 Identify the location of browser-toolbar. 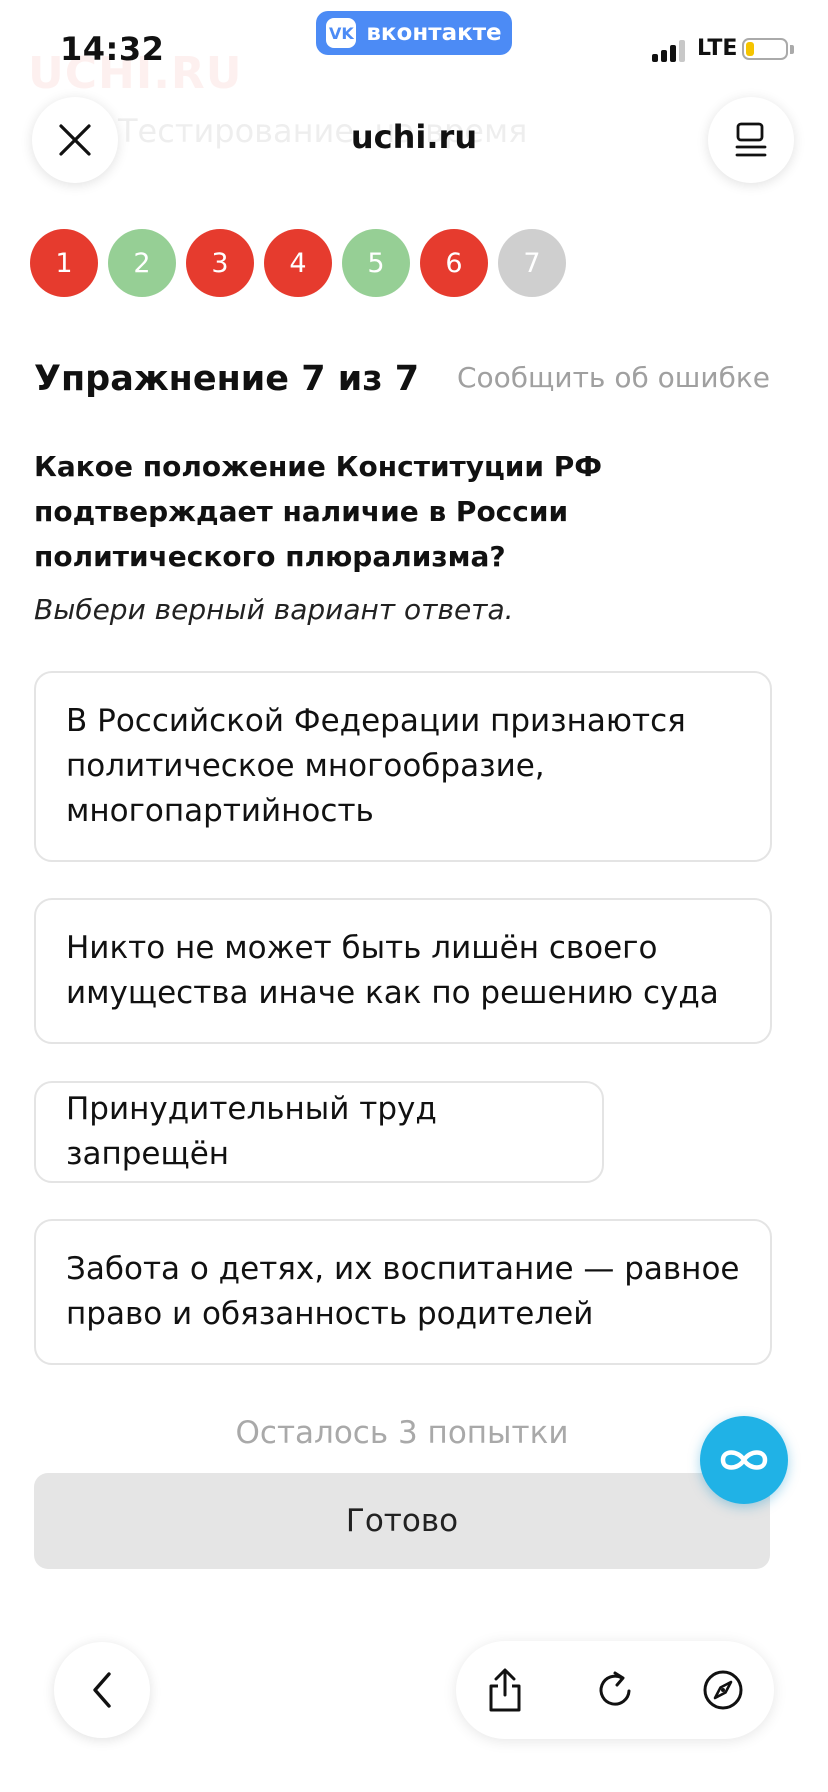
(615, 1690).